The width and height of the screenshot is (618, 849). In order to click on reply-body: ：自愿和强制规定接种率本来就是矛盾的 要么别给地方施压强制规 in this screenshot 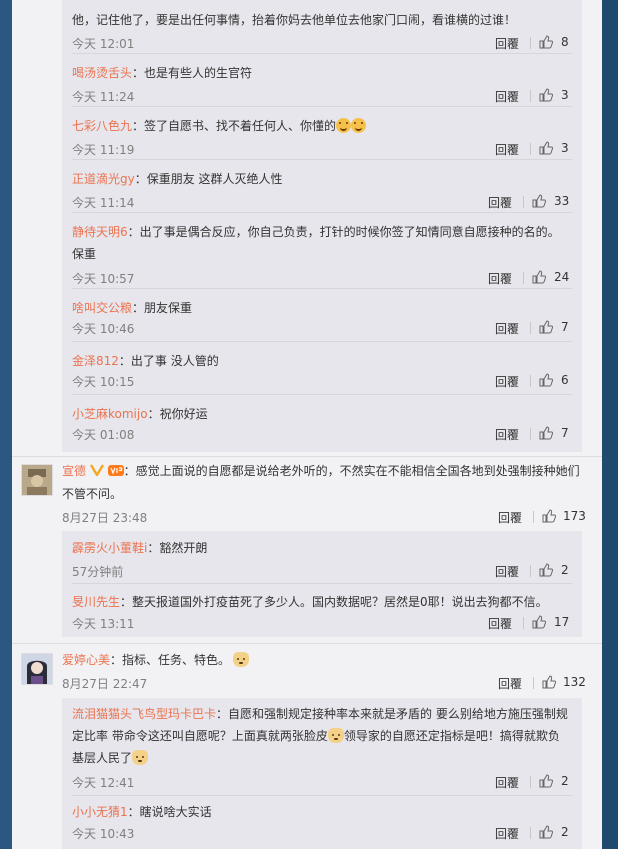, I will do `click(392, 714)`.